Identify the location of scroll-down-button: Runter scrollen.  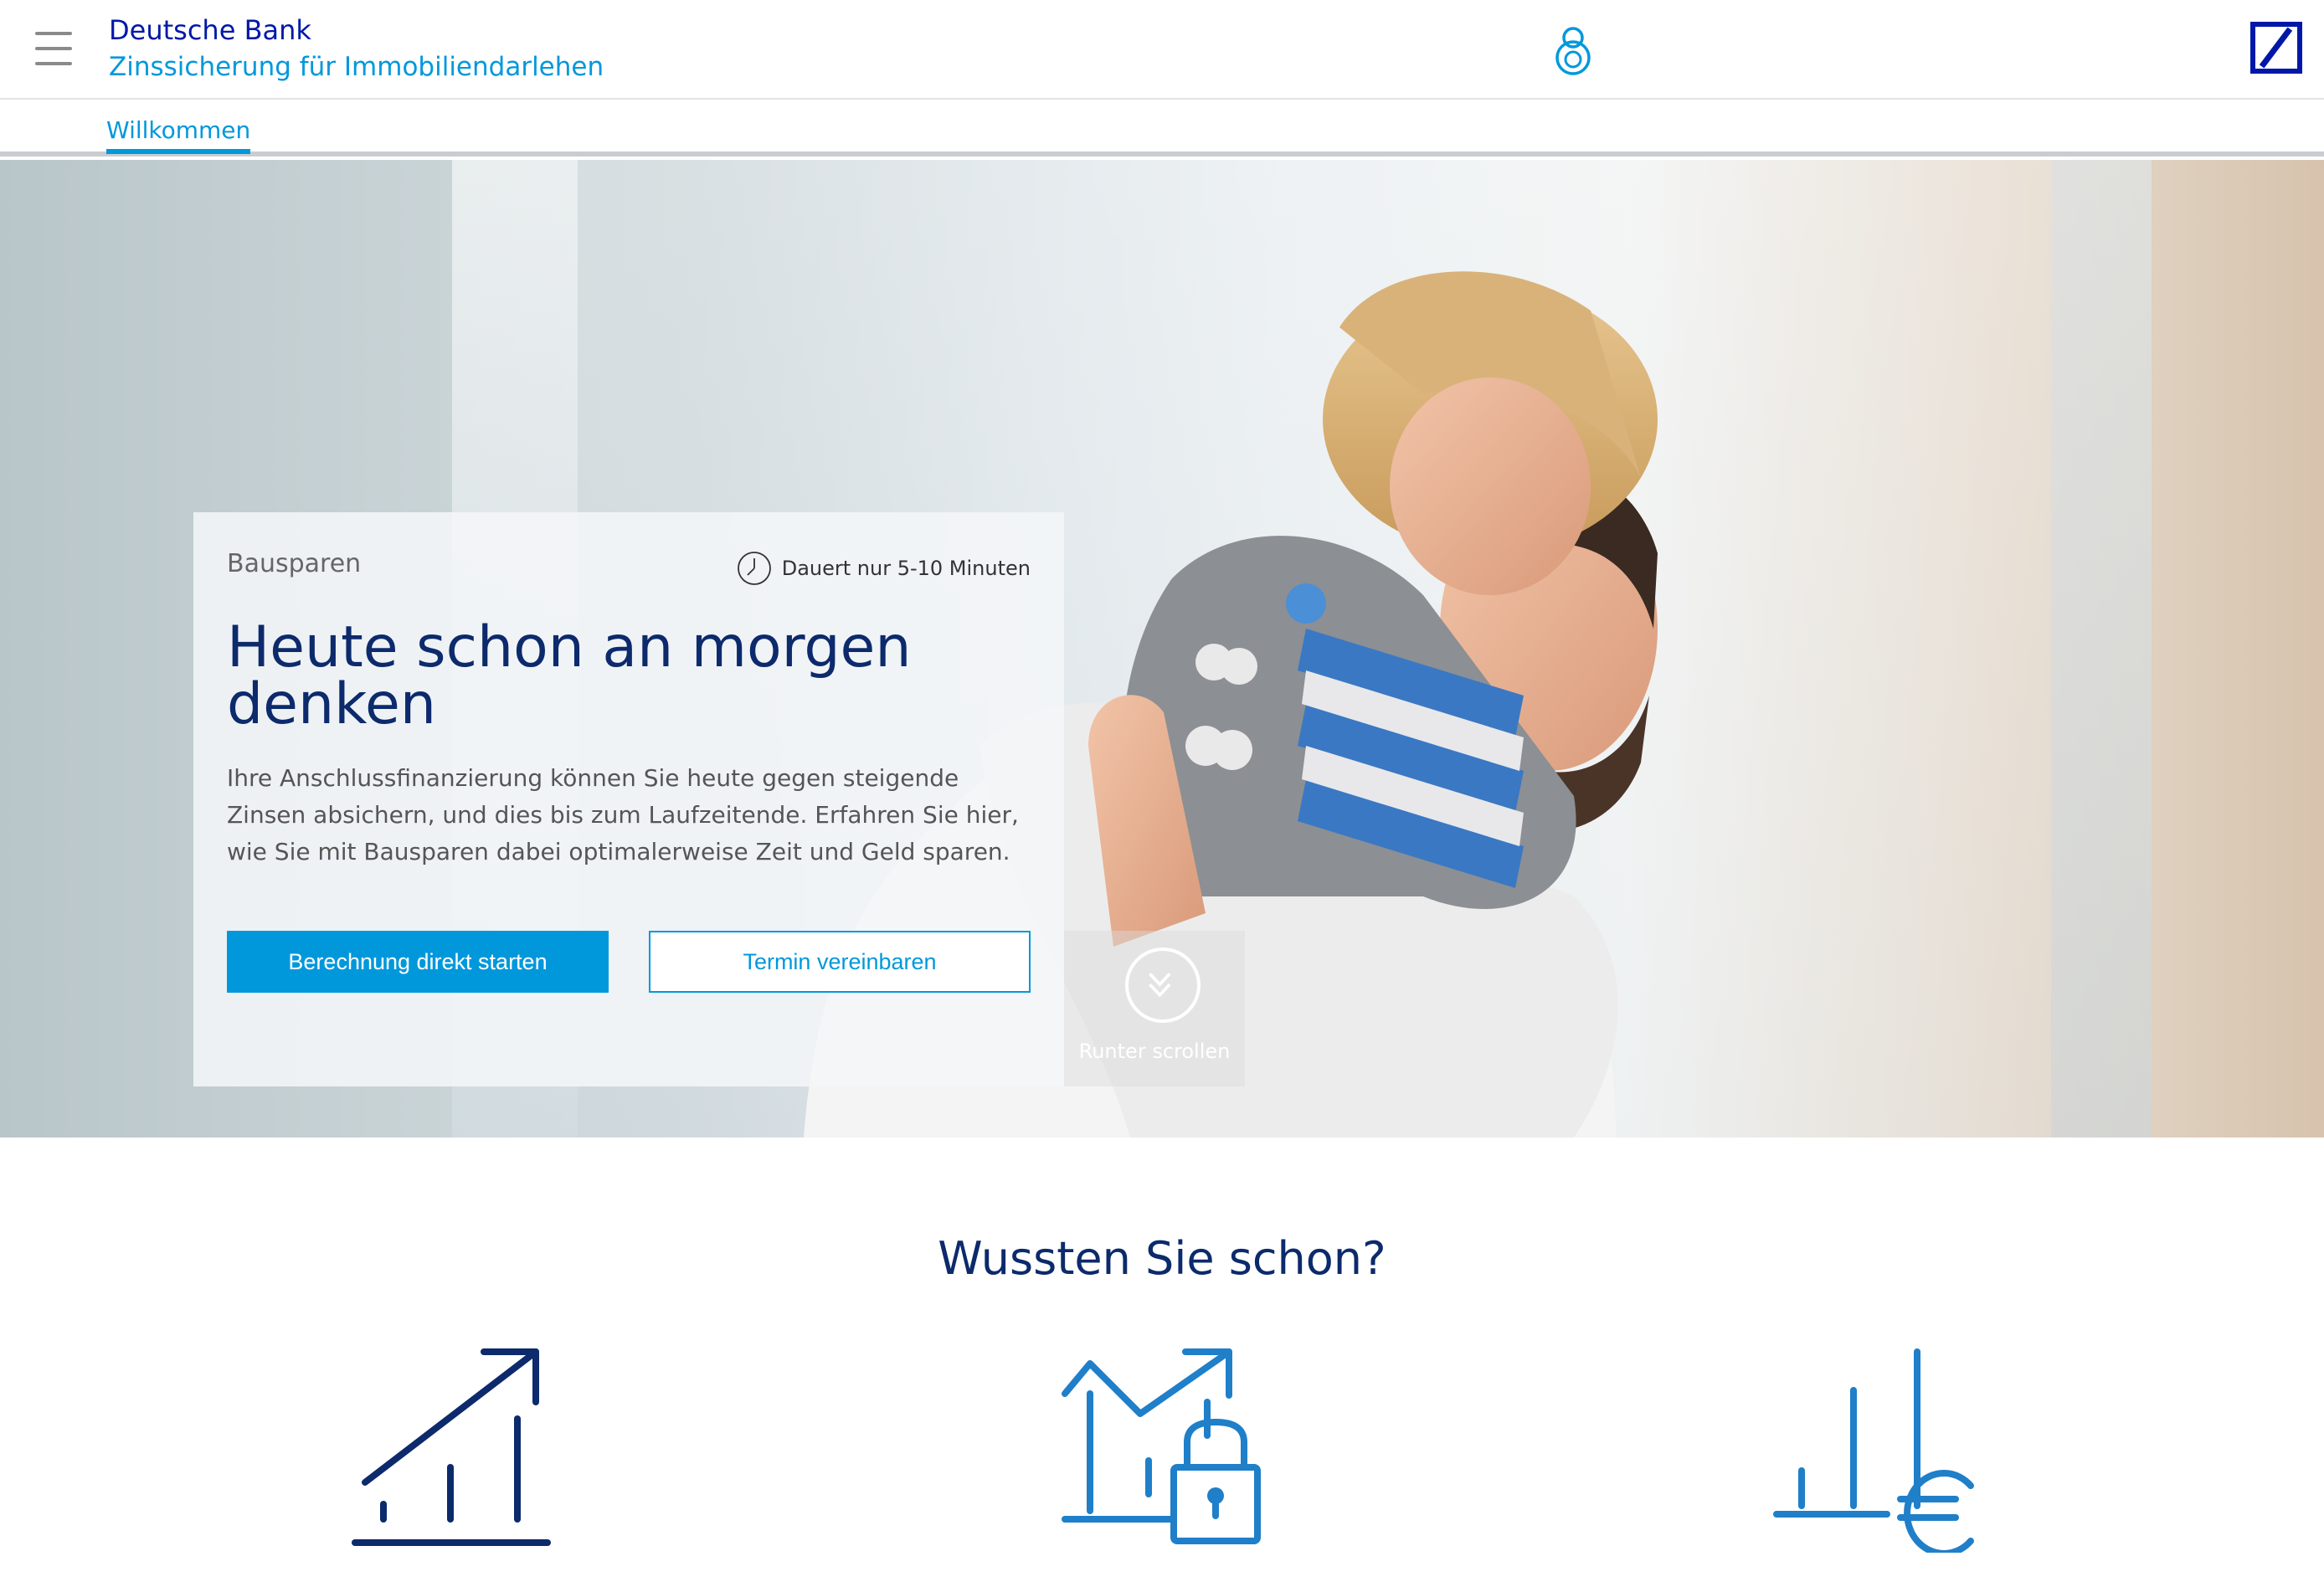
(1154, 1009).